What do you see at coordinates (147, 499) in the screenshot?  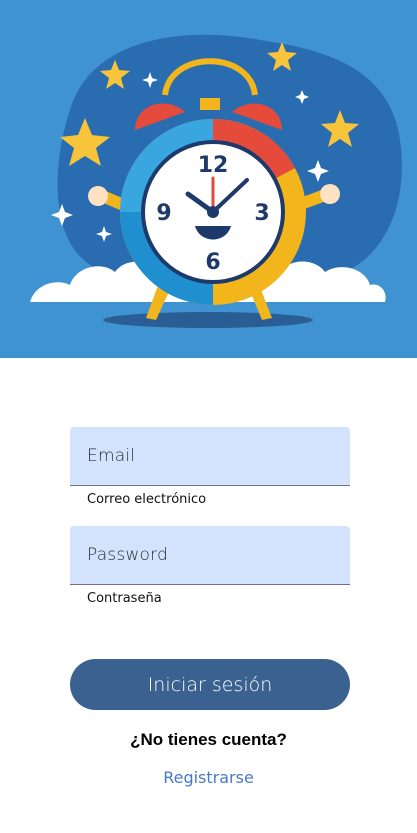 I see `email-helper-text: Correo electrónico` at bounding box center [147, 499].